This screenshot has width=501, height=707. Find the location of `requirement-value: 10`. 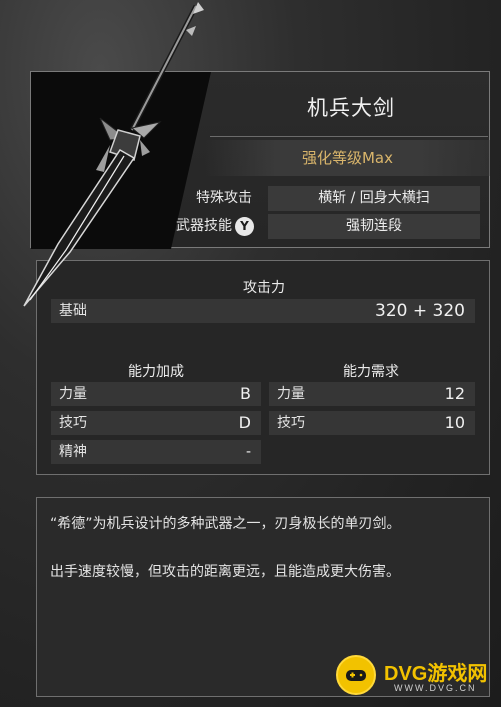

requirement-value: 10 is located at coordinates (454, 422).